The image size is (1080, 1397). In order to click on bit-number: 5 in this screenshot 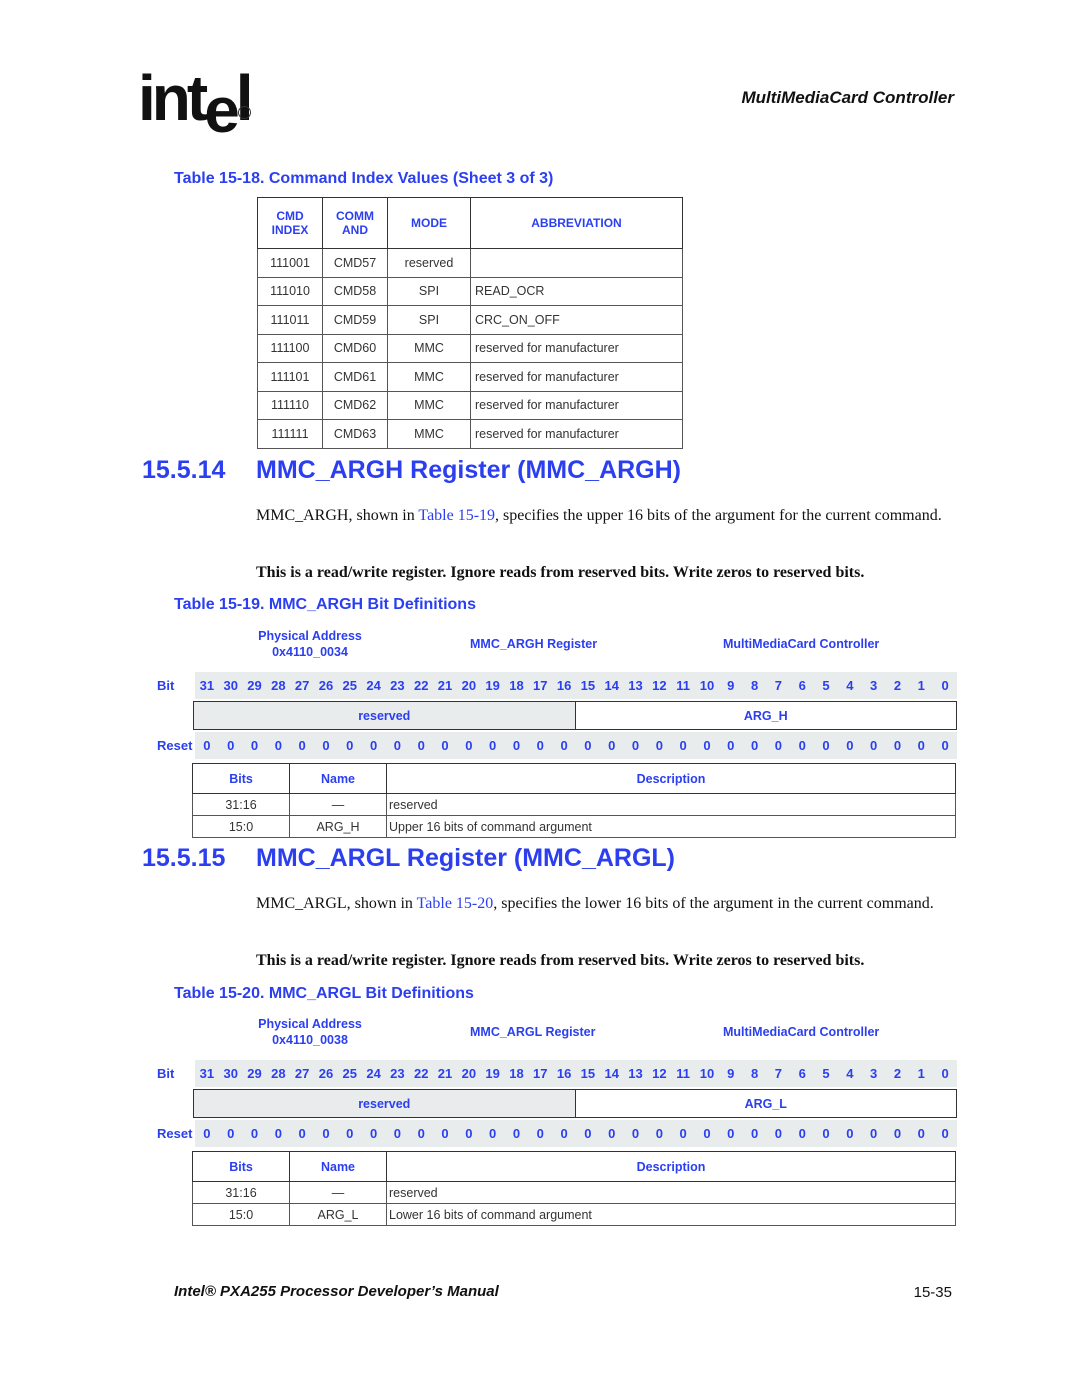, I will do `click(826, 1073)`.